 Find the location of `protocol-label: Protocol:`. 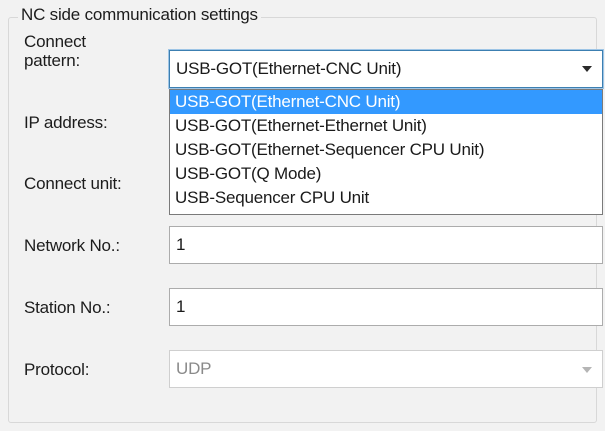

protocol-label: Protocol: is located at coordinates (57, 369).